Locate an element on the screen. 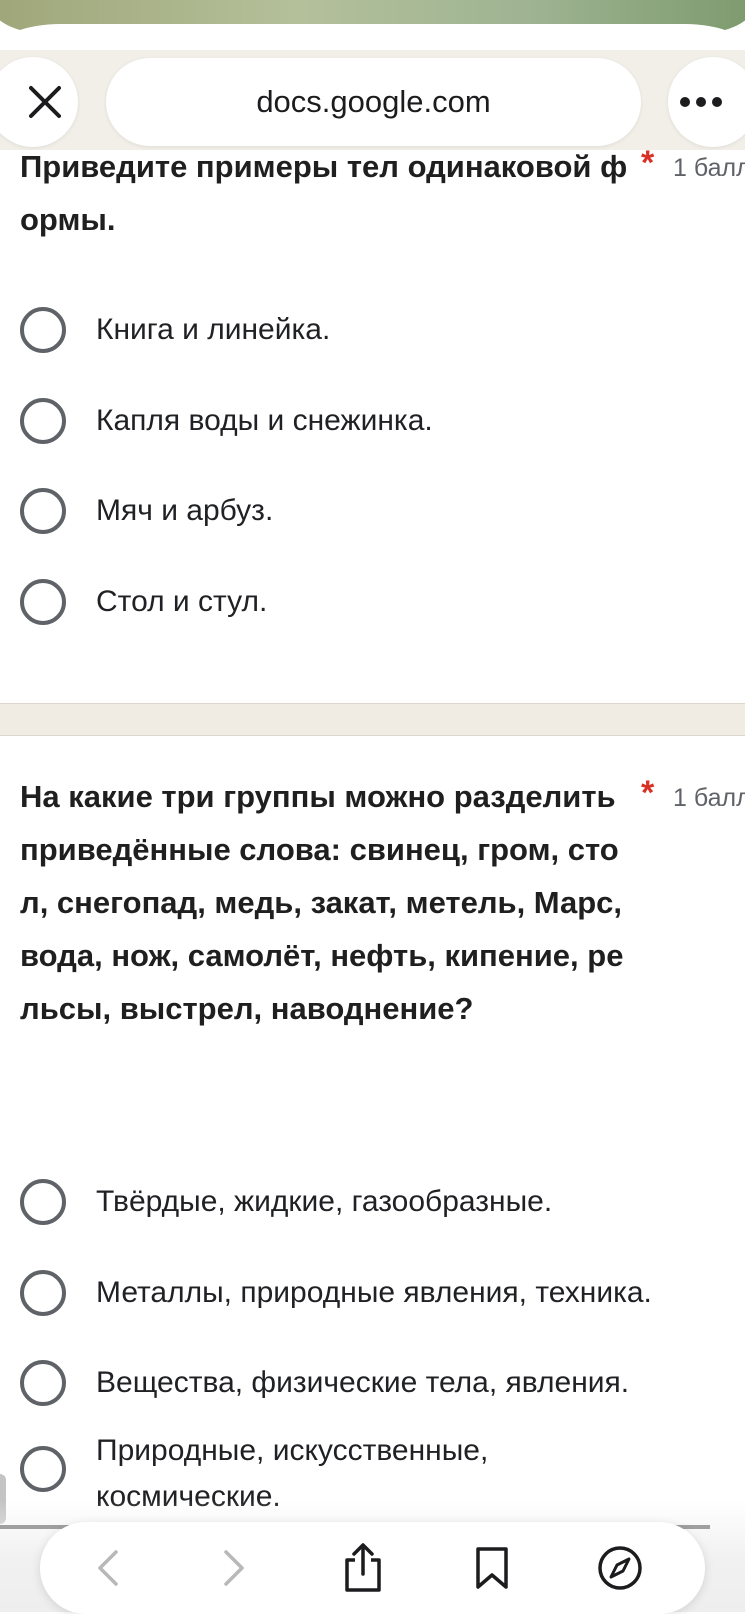 The image size is (745, 1614). option-2: Капля воды и снежинка. is located at coordinates (375, 421).